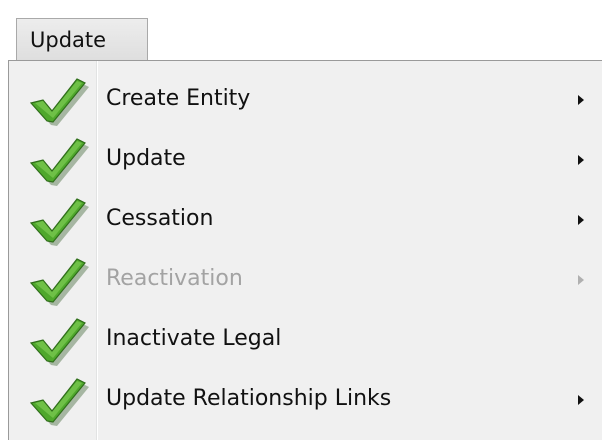 Image resolution: width=602 pixels, height=440 pixels. Describe the element at coordinates (305, 339) in the screenshot. I see `menu-item-inactivate-legal: Inactivate Legal` at that location.